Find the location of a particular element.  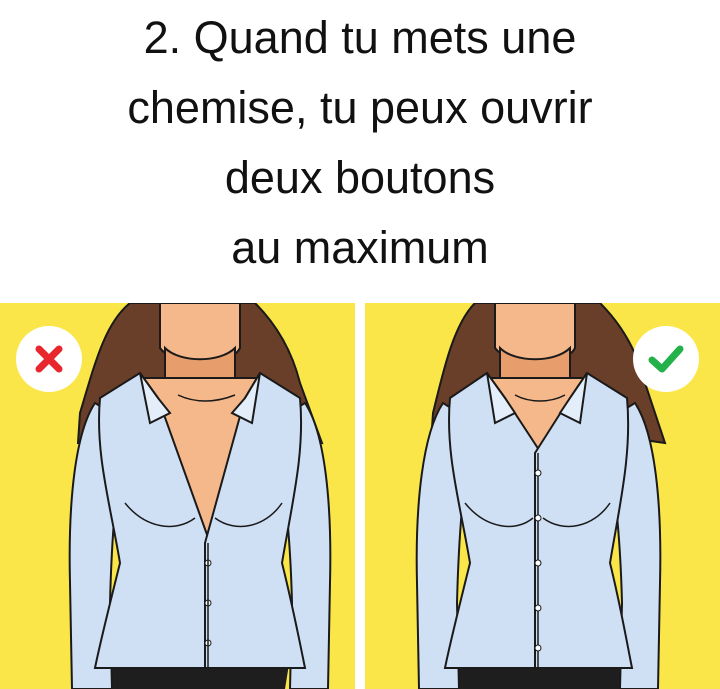

heading-line-3: deux boutons is located at coordinates (360, 177).